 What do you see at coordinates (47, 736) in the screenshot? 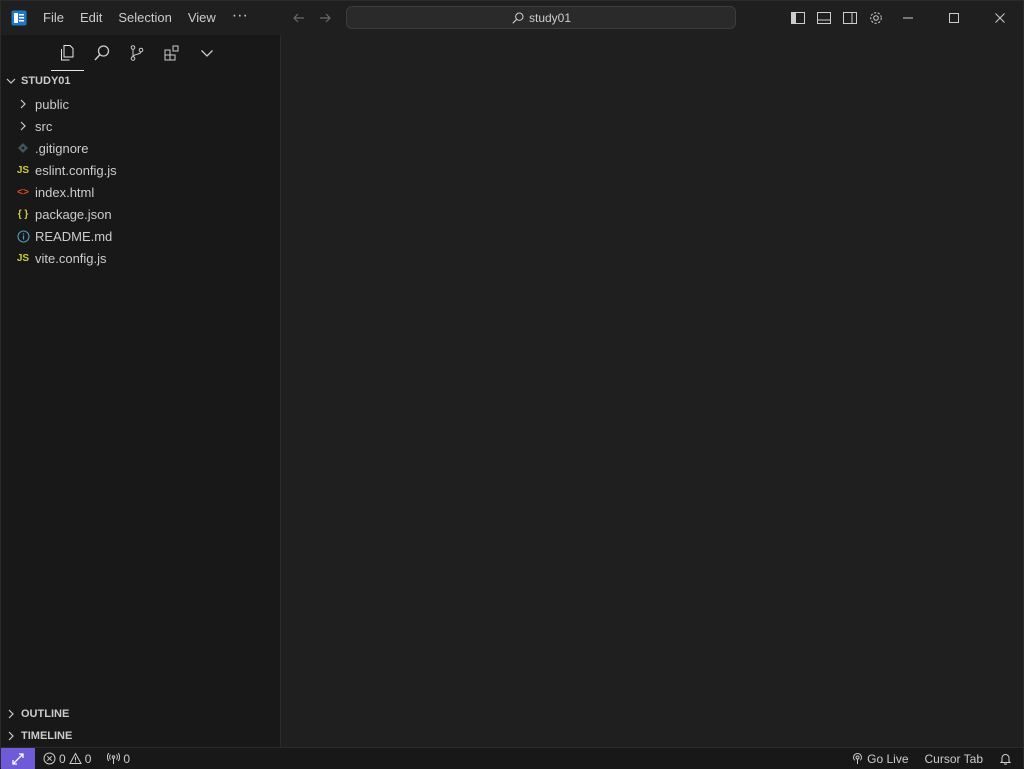
I see `timeline-label: TIMELINE` at bounding box center [47, 736].